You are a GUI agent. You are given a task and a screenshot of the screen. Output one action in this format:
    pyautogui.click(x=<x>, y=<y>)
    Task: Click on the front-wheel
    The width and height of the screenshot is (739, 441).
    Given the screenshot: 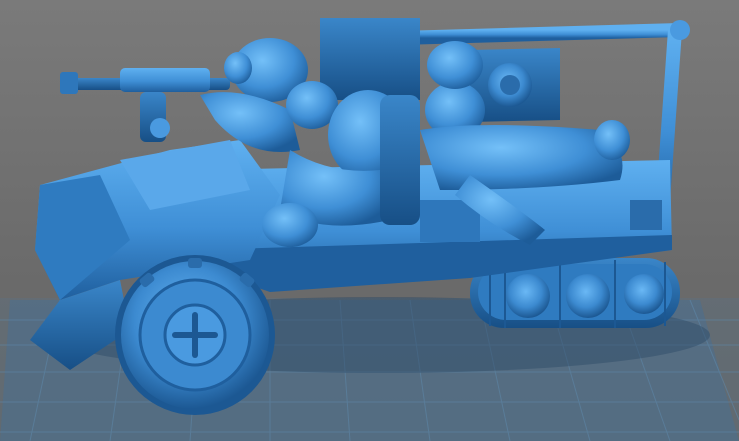 What is the action you would take?
    pyautogui.click(x=195, y=335)
    